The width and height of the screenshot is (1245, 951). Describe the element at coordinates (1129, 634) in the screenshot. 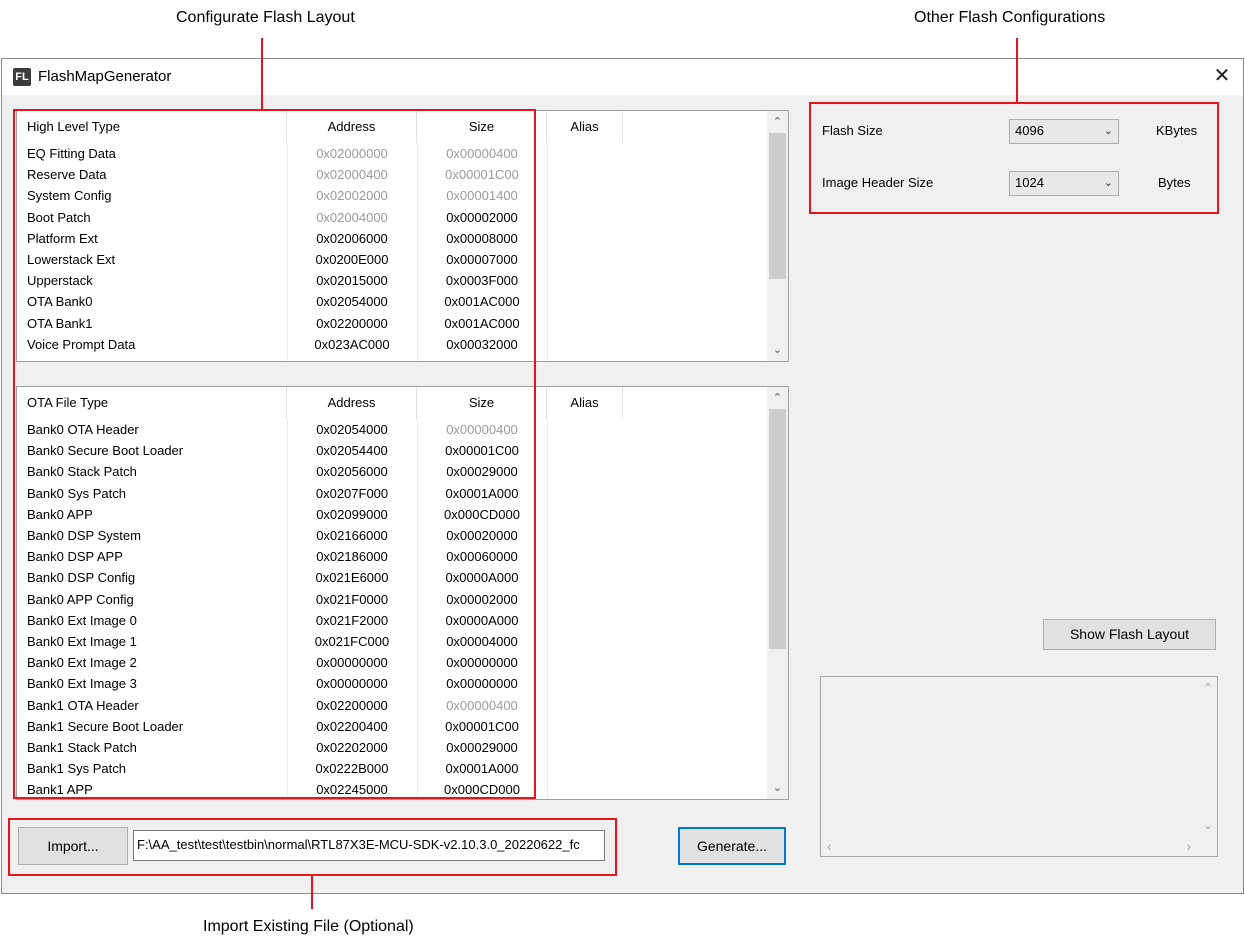

I see `show-flash-layout-button: Show Flash Layout` at that location.